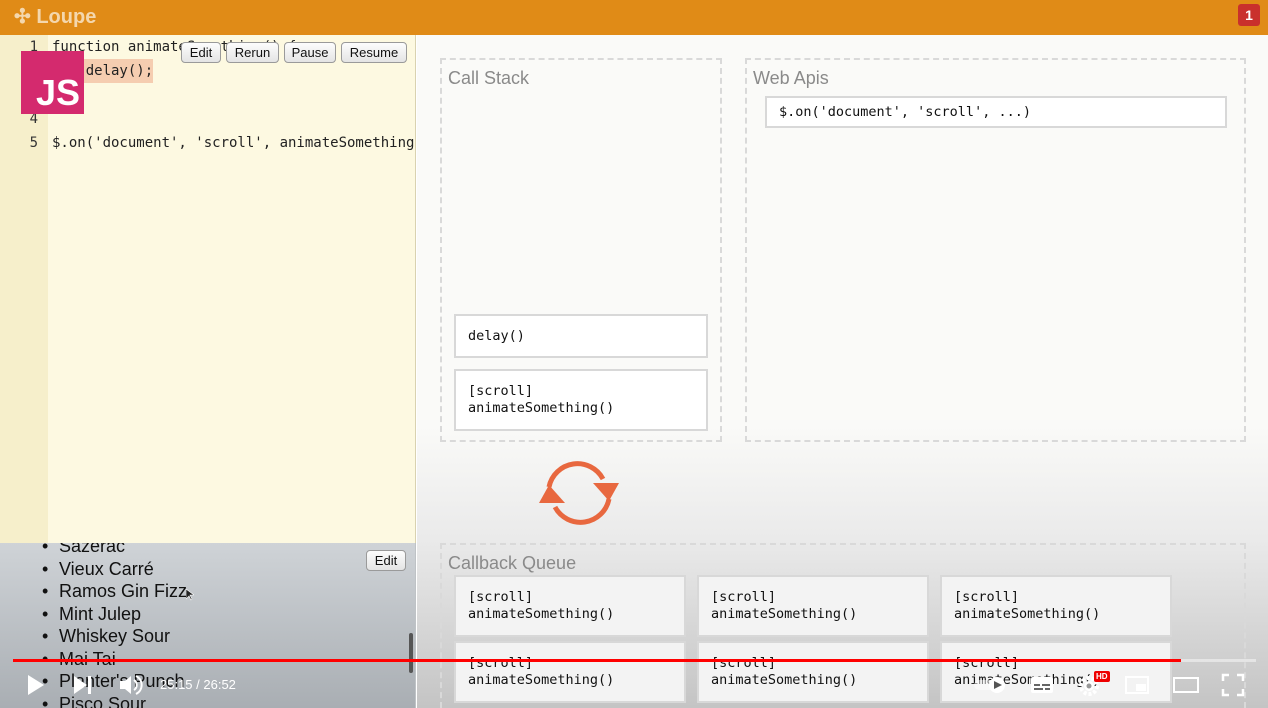 The height and width of the screenshot is (708, 1268). I want to click on pause-button: Pause, so click(310, 52).